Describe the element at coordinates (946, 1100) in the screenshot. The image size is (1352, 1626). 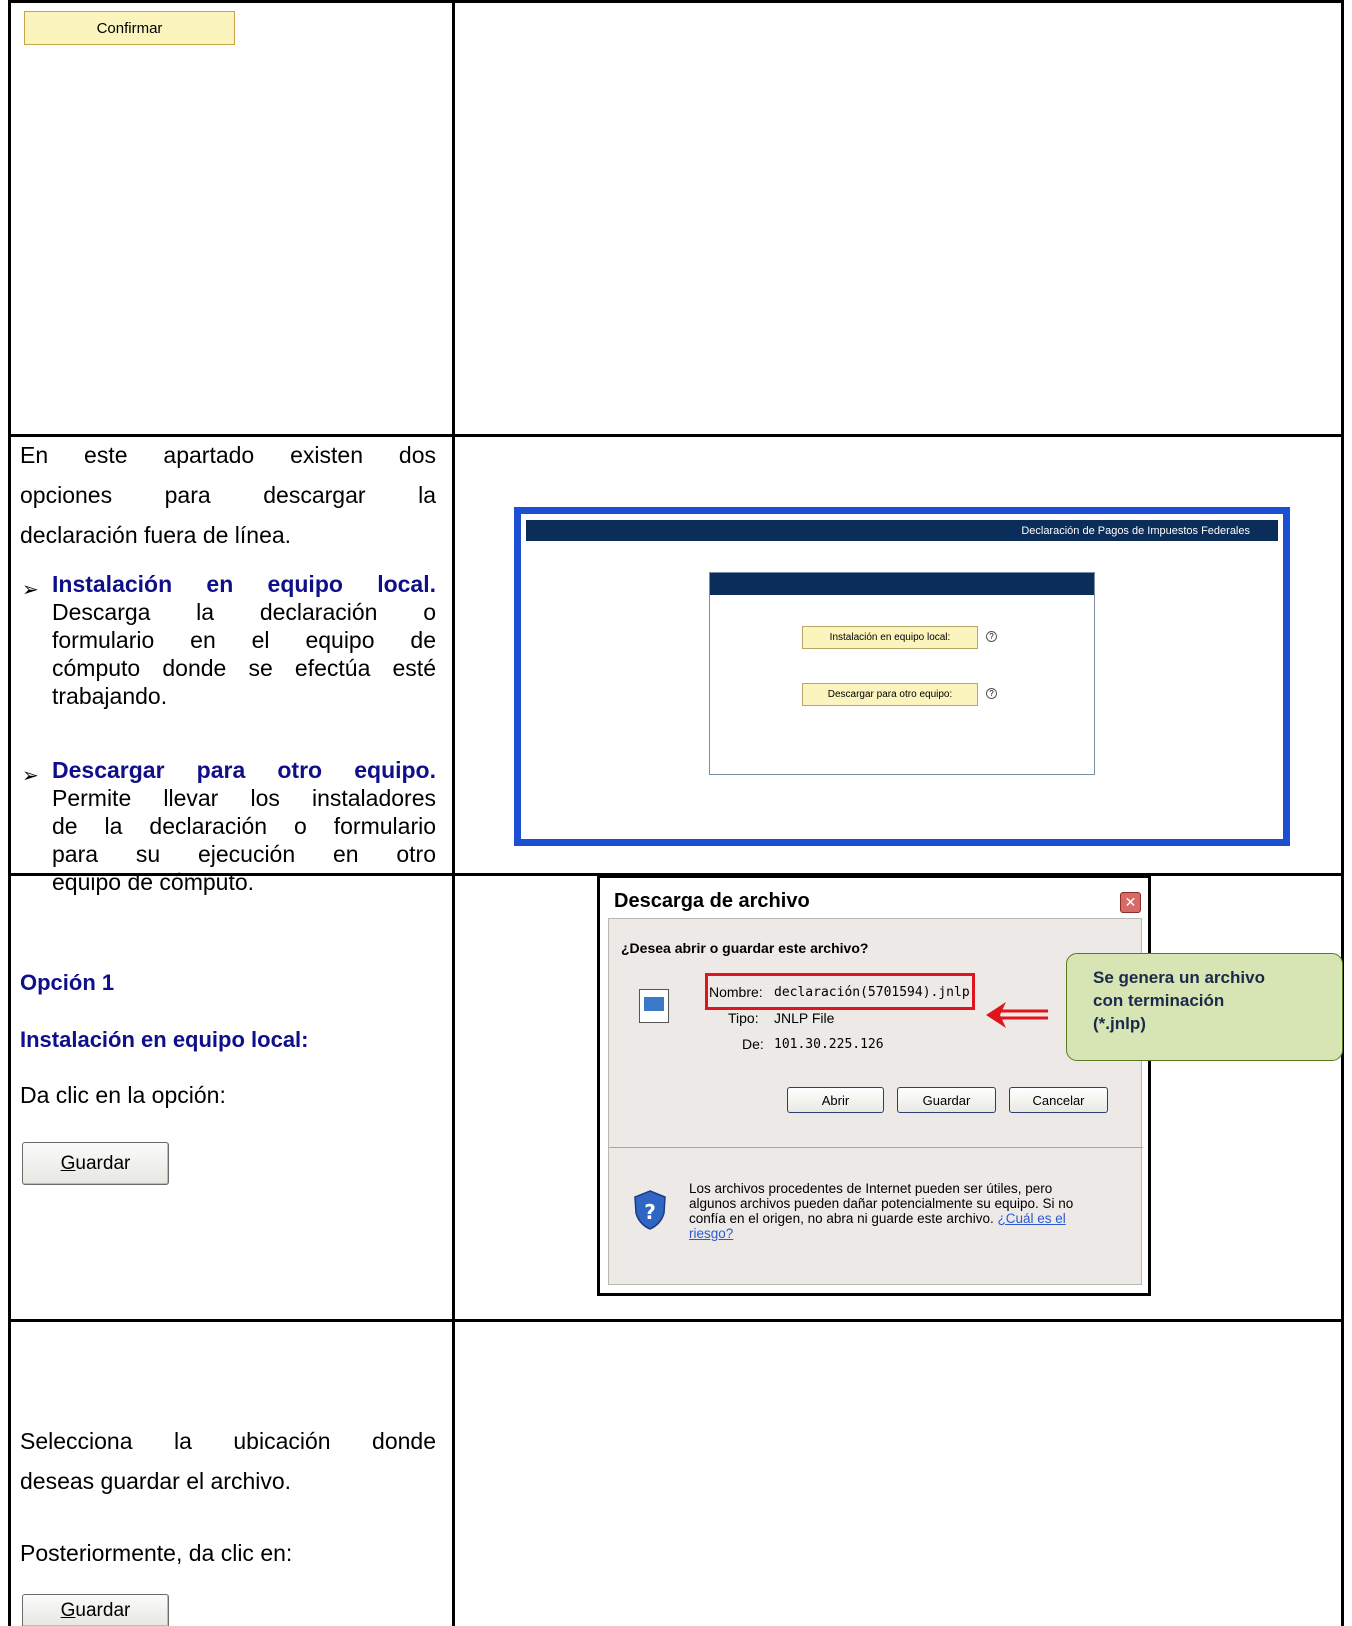
I see `dialog-save-button: Guardar` at that location.